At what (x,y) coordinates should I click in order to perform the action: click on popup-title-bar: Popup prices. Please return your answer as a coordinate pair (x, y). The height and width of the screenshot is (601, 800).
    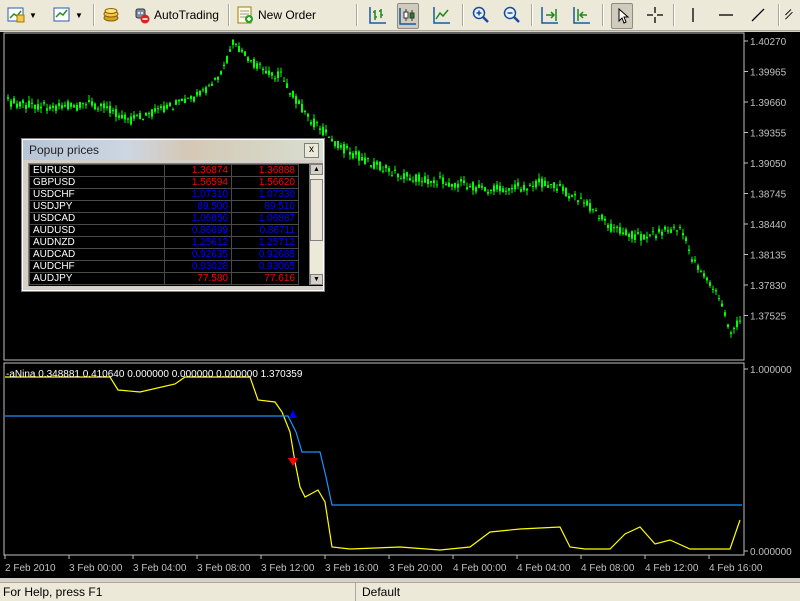
    Looking at the image, I should click on (173, 150).